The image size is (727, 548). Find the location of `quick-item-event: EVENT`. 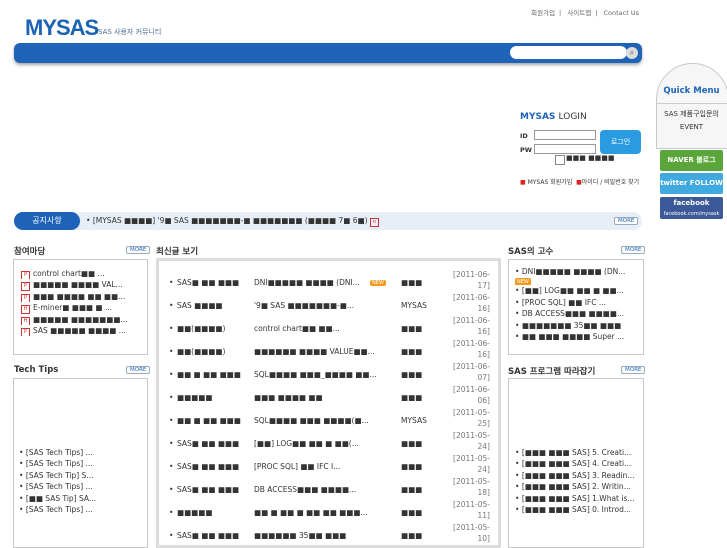

quick-item-event: EVENT is located at coordinates (691, 127).